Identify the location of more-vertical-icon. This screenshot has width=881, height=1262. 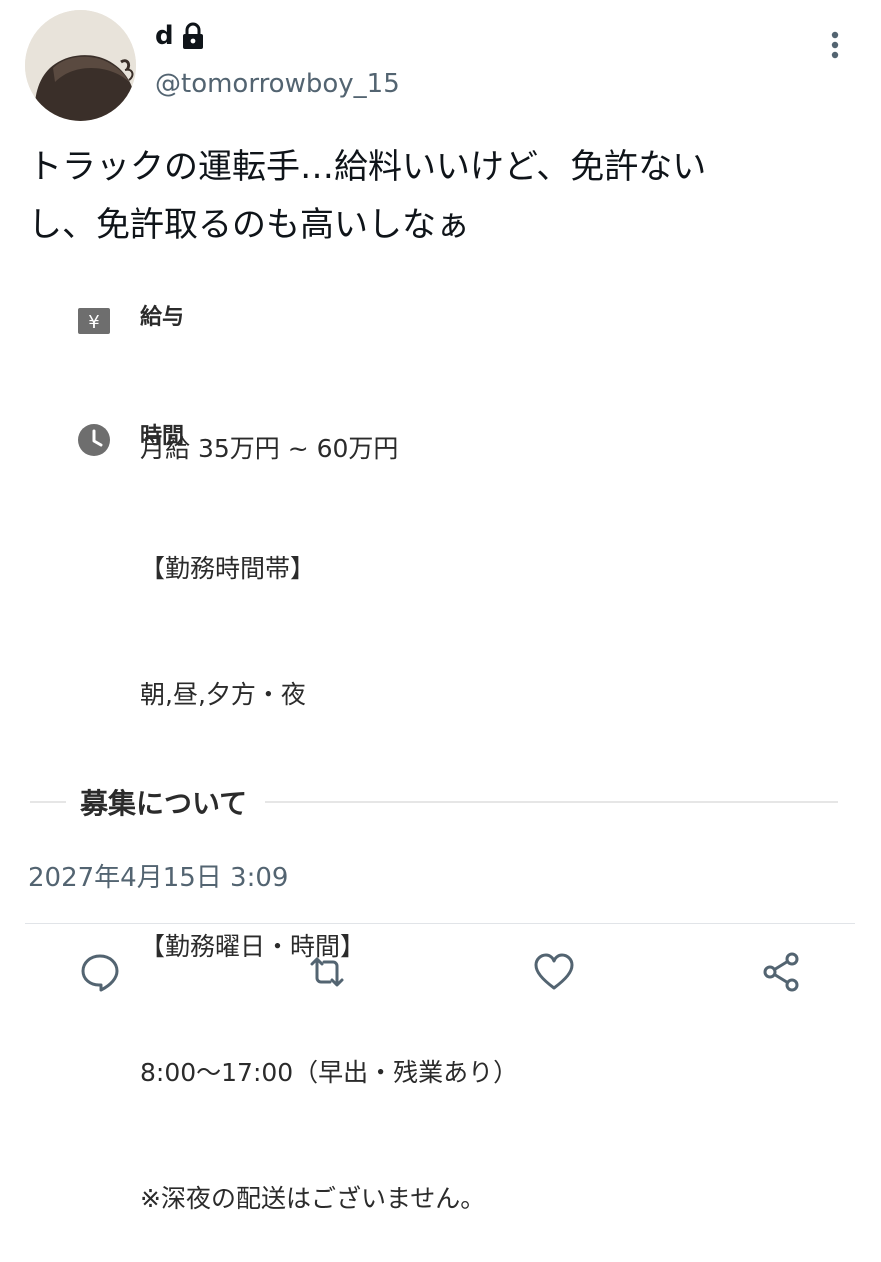
(835, 45).